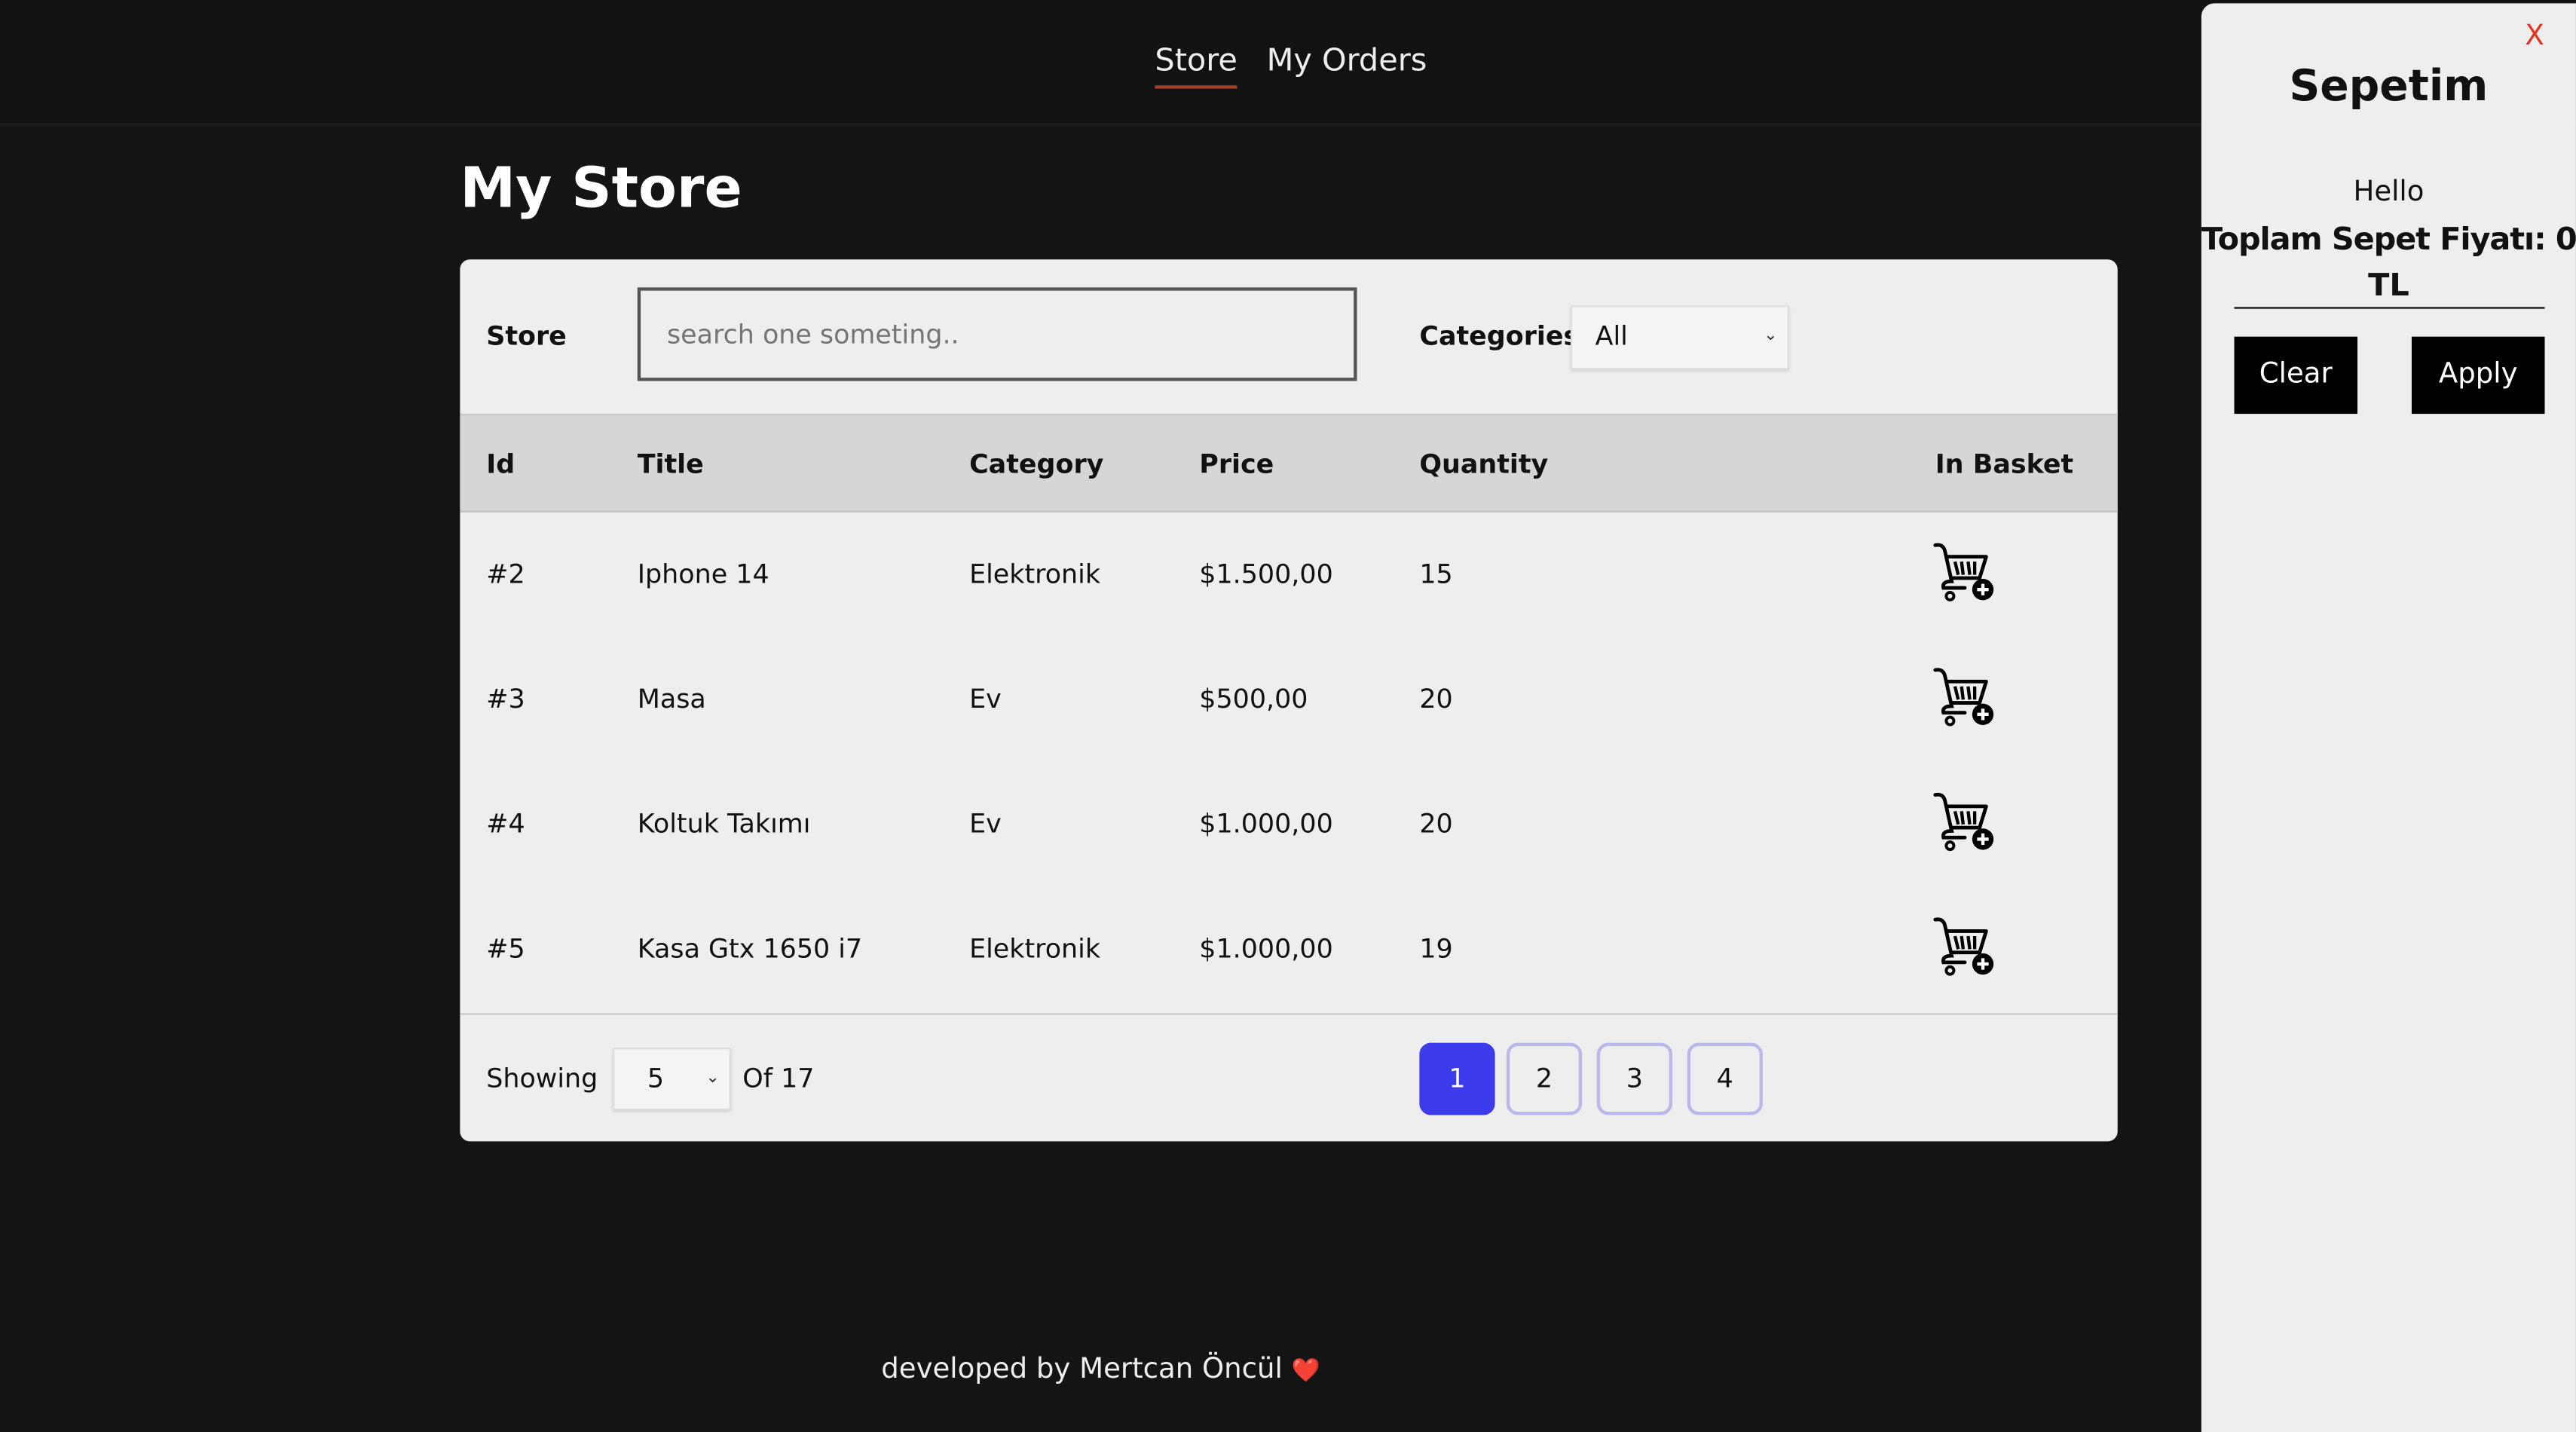  I want to click on table-row: #2 Iphone 14 Elektronik $1.500,00 15, so click(1288, 575).